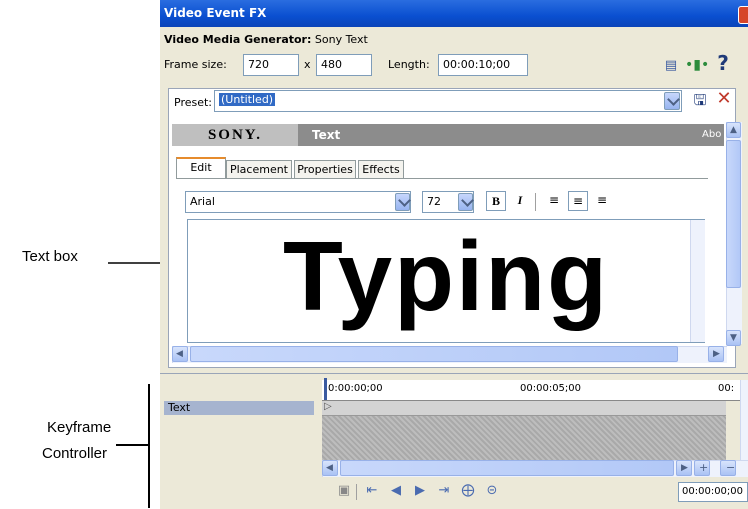 This screenshot has height=509, width=748. I want to click on timeline-cursor, so click(325, 389).